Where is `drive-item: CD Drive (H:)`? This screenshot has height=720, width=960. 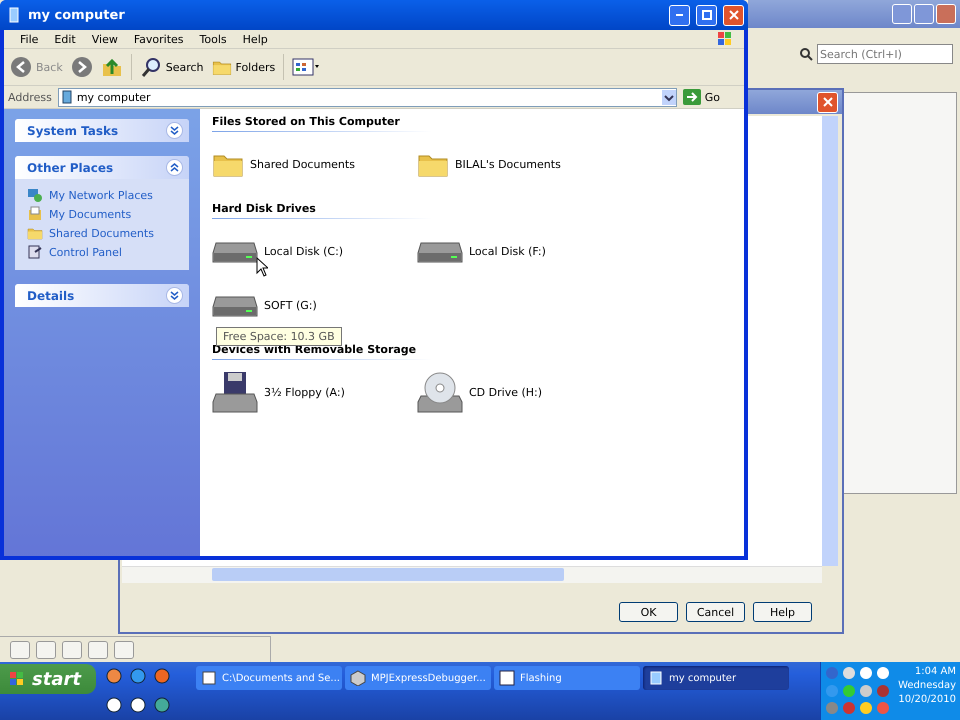
drive-item: CD Drive (H:) is located at coordinates (519, 392).